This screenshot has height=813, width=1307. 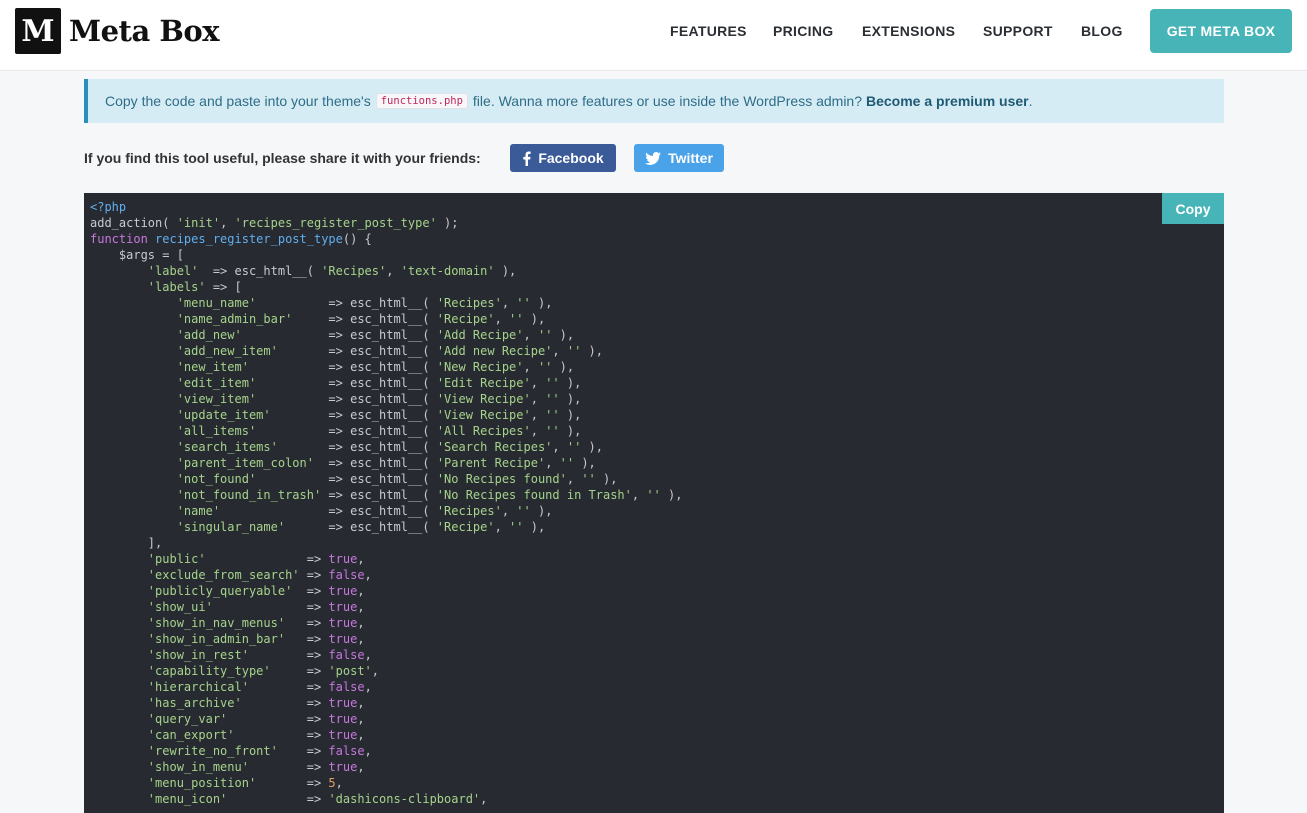 What do you see at coordinates (1193, 208) in the screenshot?
I see `copy-button: Copy` at bounding box center [1193, 208].